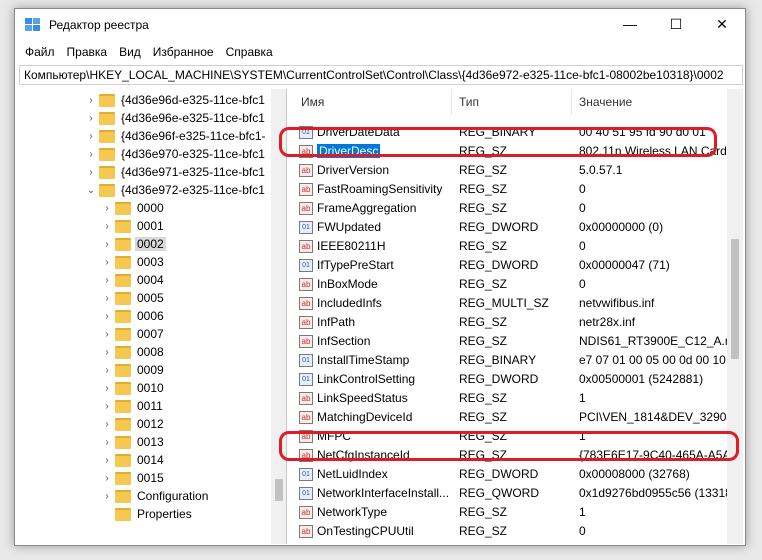  I want to click on value-row: 01 FWUpdated REG_DWORD 0x00000000 (0), so click(508, 227).